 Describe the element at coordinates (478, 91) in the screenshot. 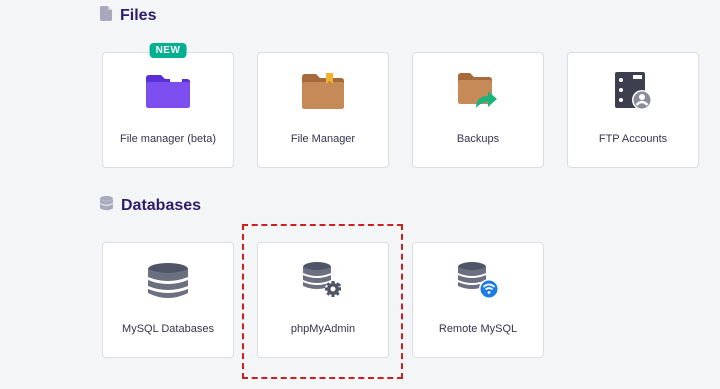

I see `backup-folder-icon` at that location.